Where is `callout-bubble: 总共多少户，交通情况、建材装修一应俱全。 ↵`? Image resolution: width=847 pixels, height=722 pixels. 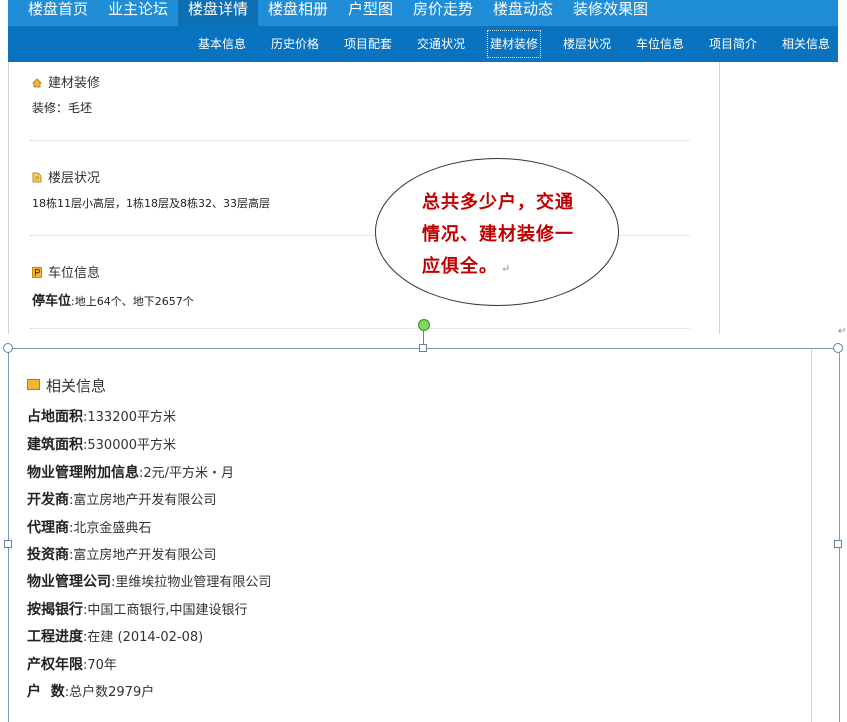
callout-bubble: 总共多少户，交通情况、建材装修一应俱全。 ↵ is located at coordinates (497, 232).